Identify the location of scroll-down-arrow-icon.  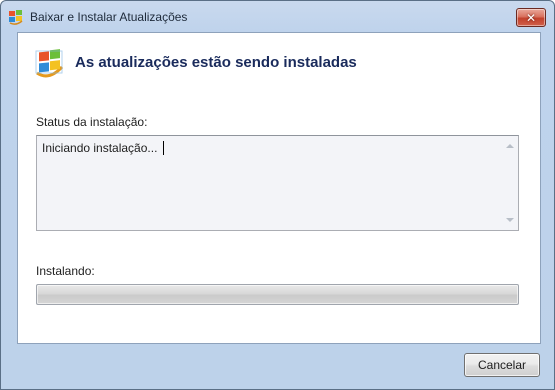
(510, 220).